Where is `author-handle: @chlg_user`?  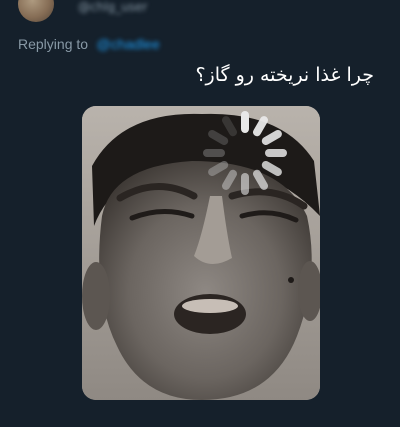 author-handle: @chlg_user is located at coordinates (112, 7).